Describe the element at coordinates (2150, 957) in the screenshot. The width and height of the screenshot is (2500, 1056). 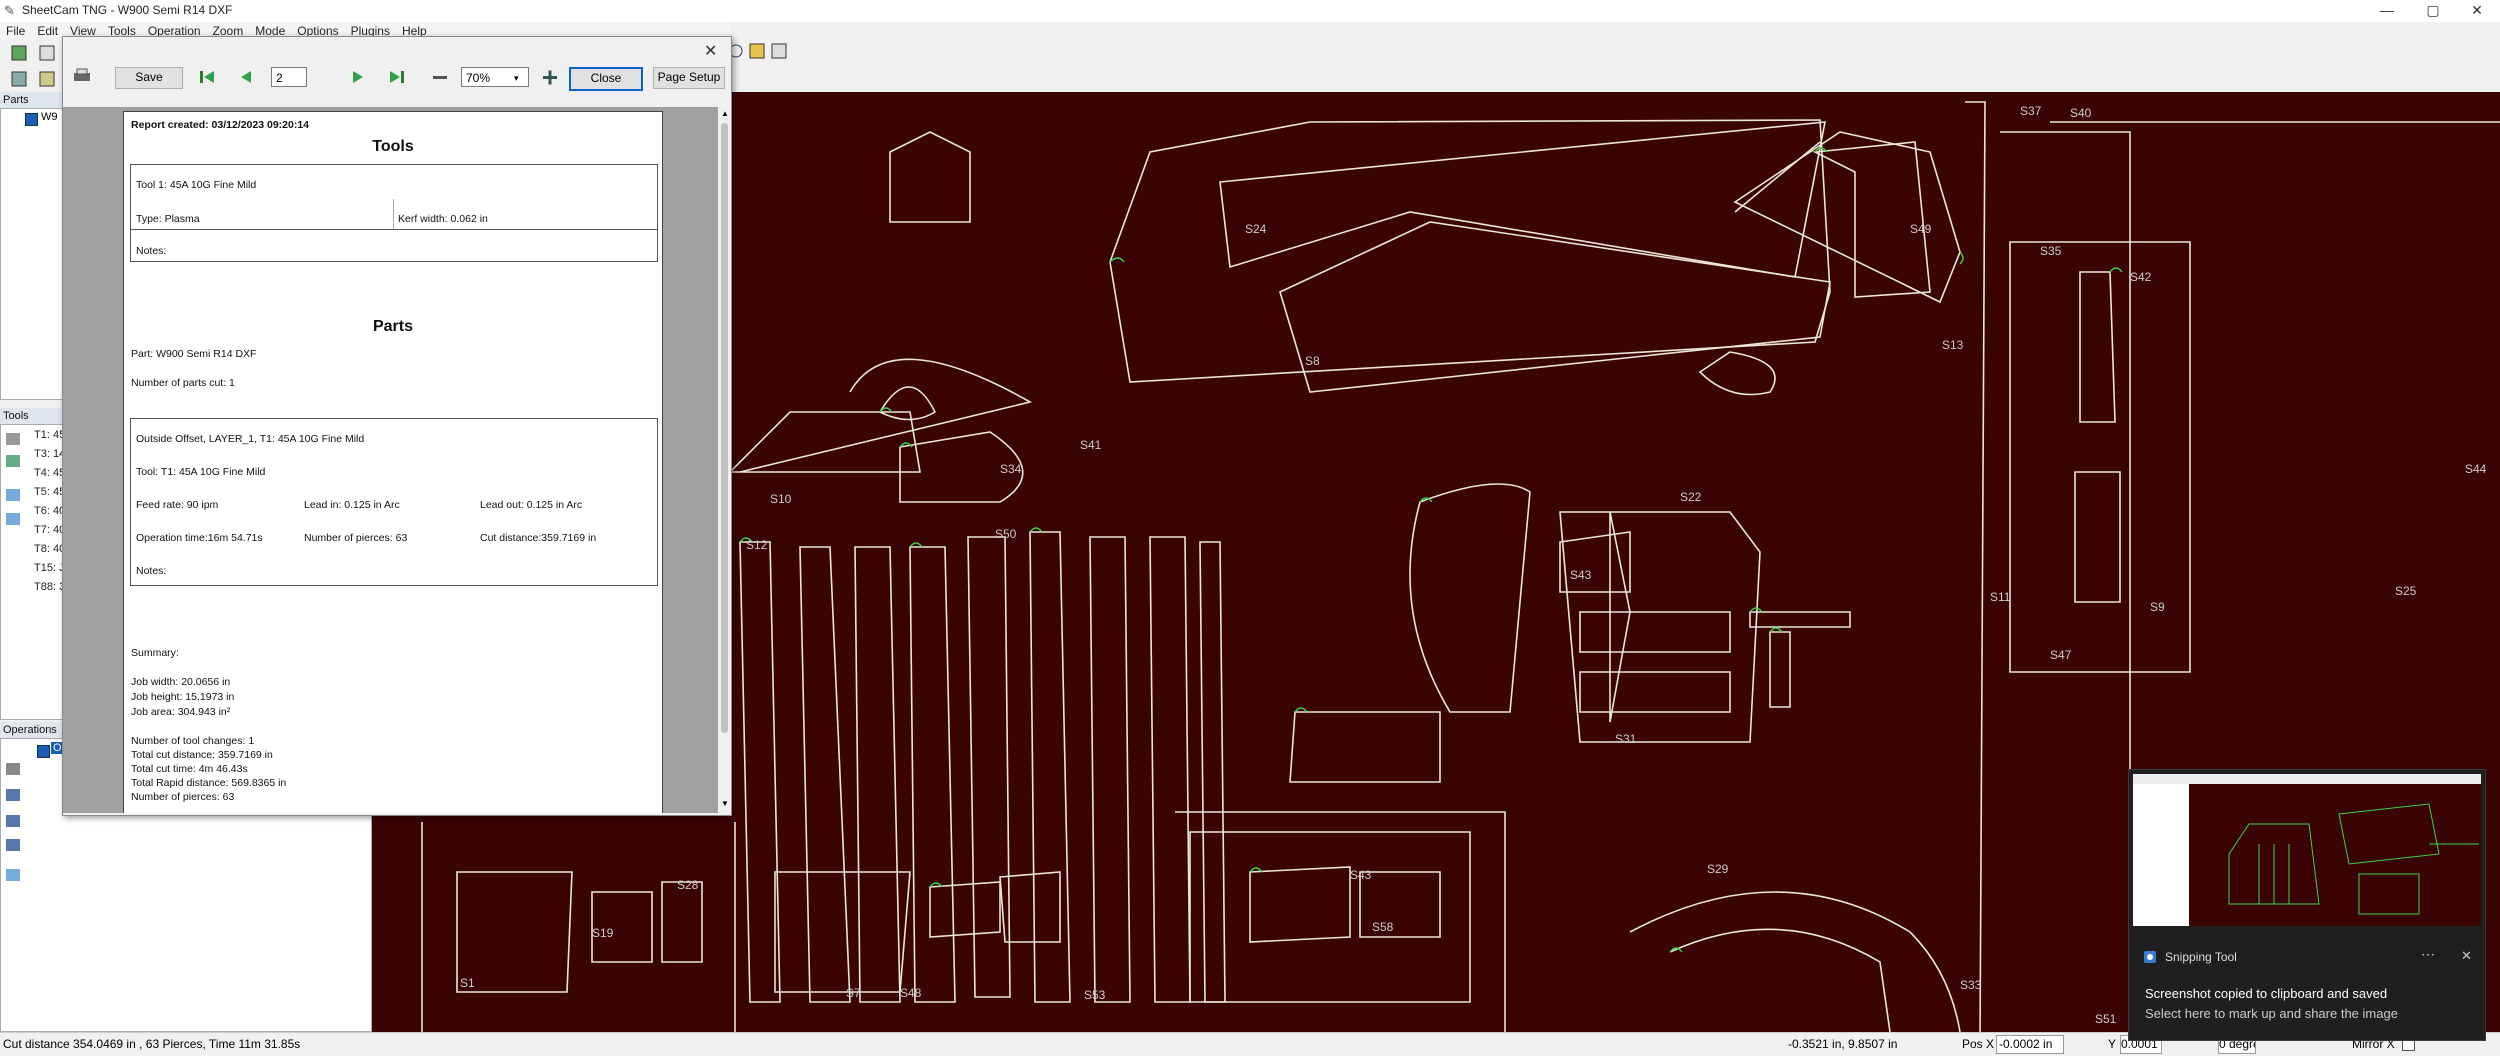
I see `snipping-tool-icon` at that location.